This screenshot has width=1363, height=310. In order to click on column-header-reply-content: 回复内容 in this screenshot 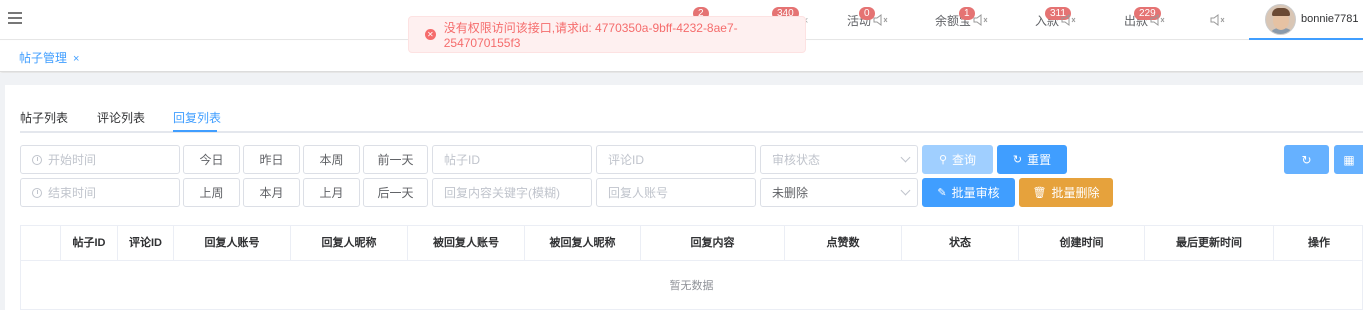, I will do `click(713, 243)`.